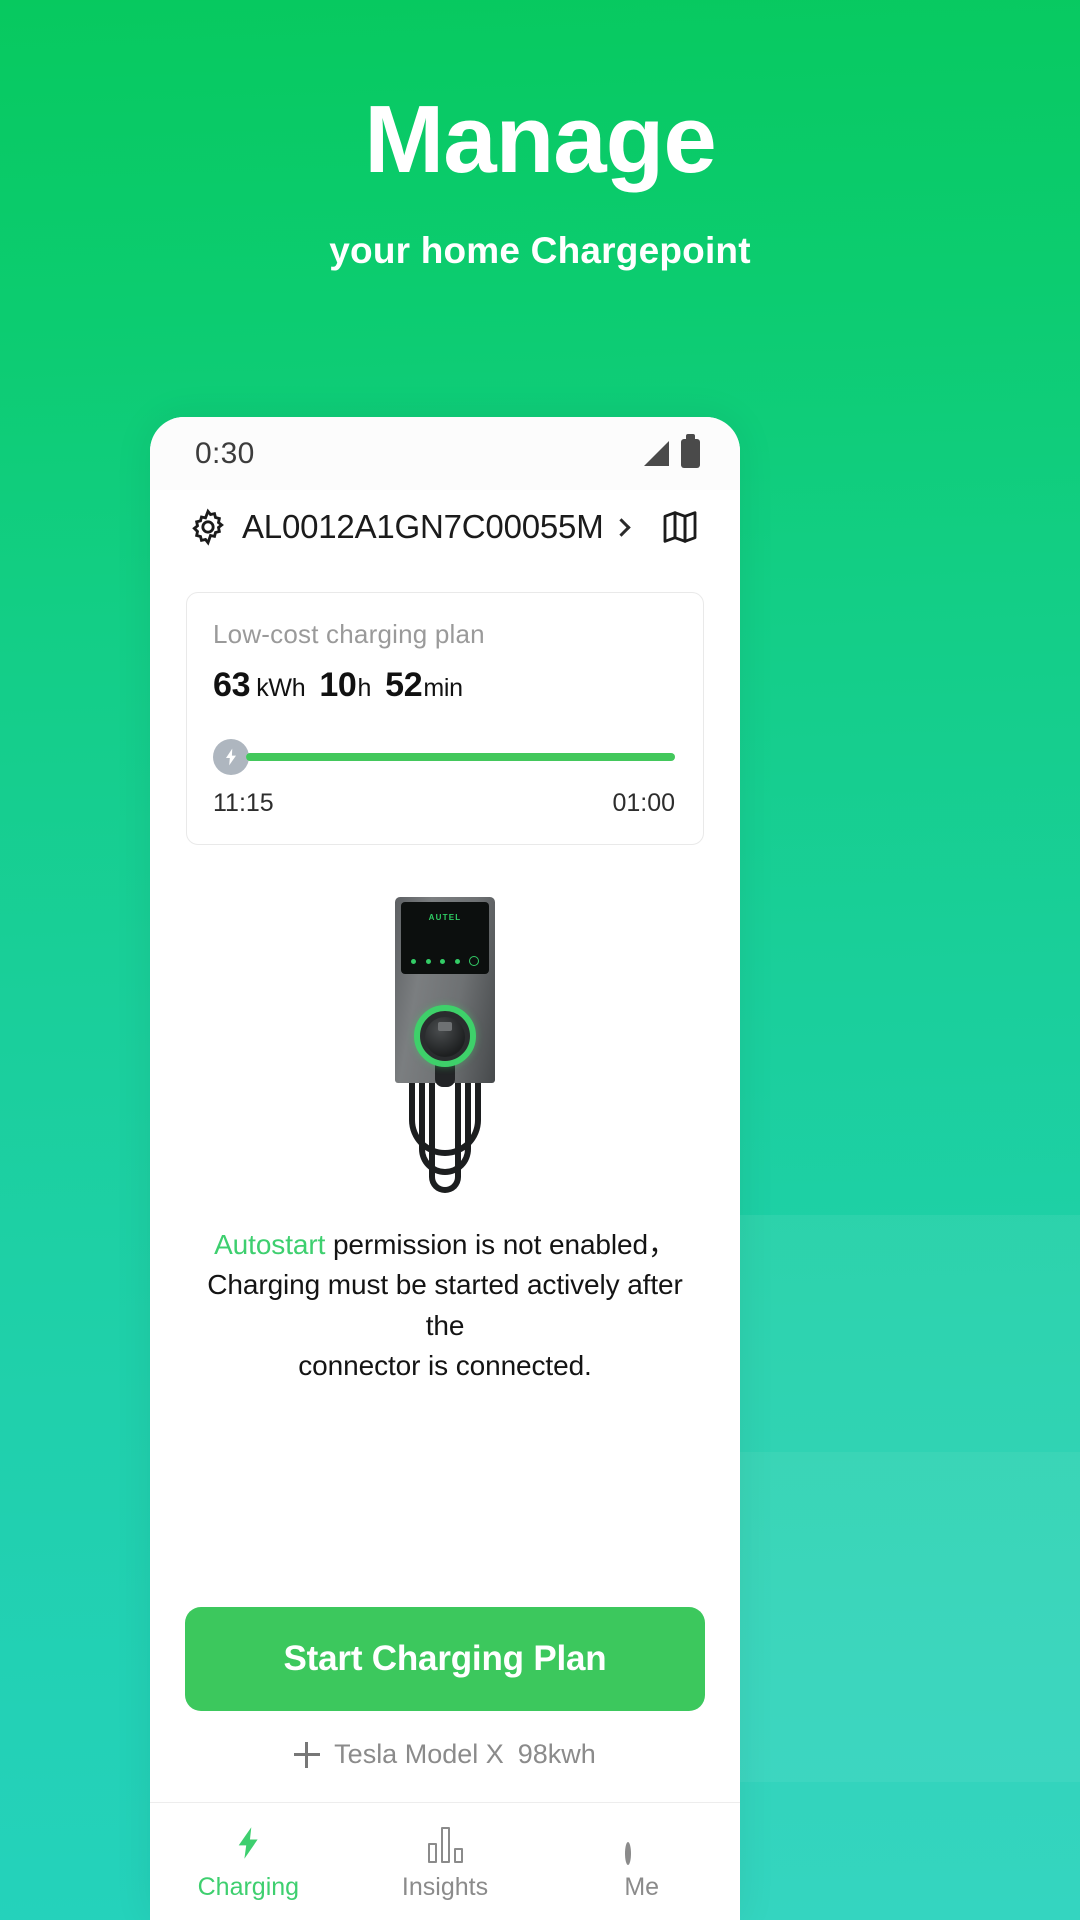 The width and height of the screenshot is (1080, 1920). Describe the element at coordinates (444, 803) in the screenshot. I see `plan-time-range: 11:15 01:00` at that location.